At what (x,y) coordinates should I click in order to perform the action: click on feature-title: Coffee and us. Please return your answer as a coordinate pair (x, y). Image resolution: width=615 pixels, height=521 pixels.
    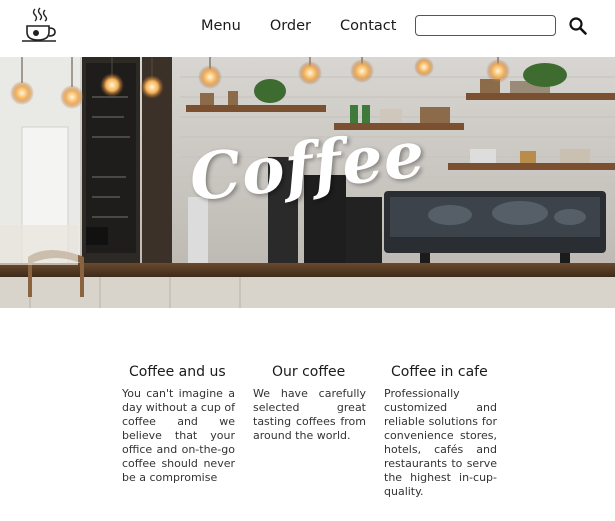
    Looking at the image, I should click on (177, 372).